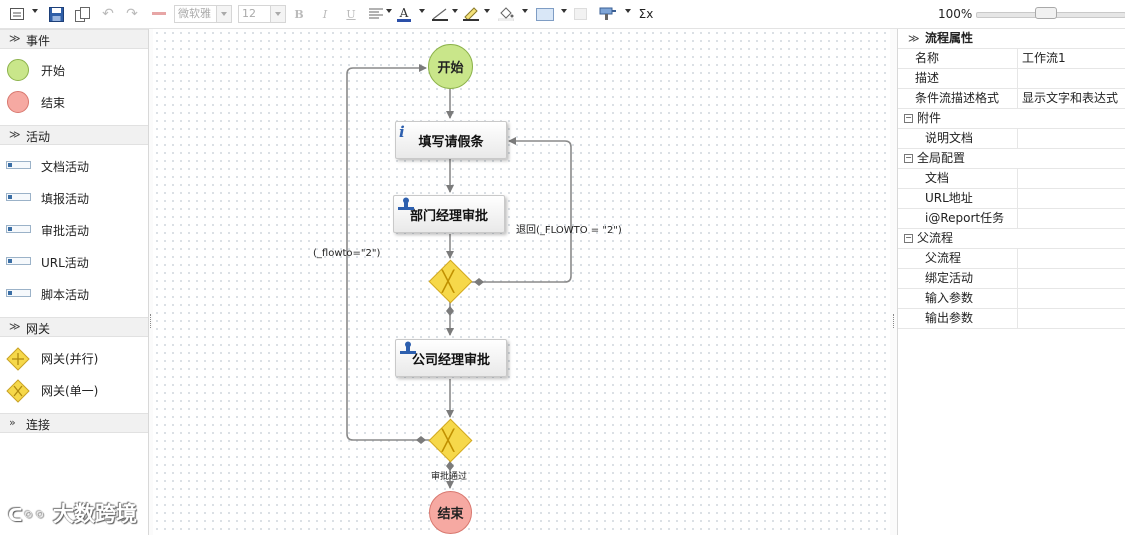  I want to click on prop-row-url: URL地址, so click(1011, 199).